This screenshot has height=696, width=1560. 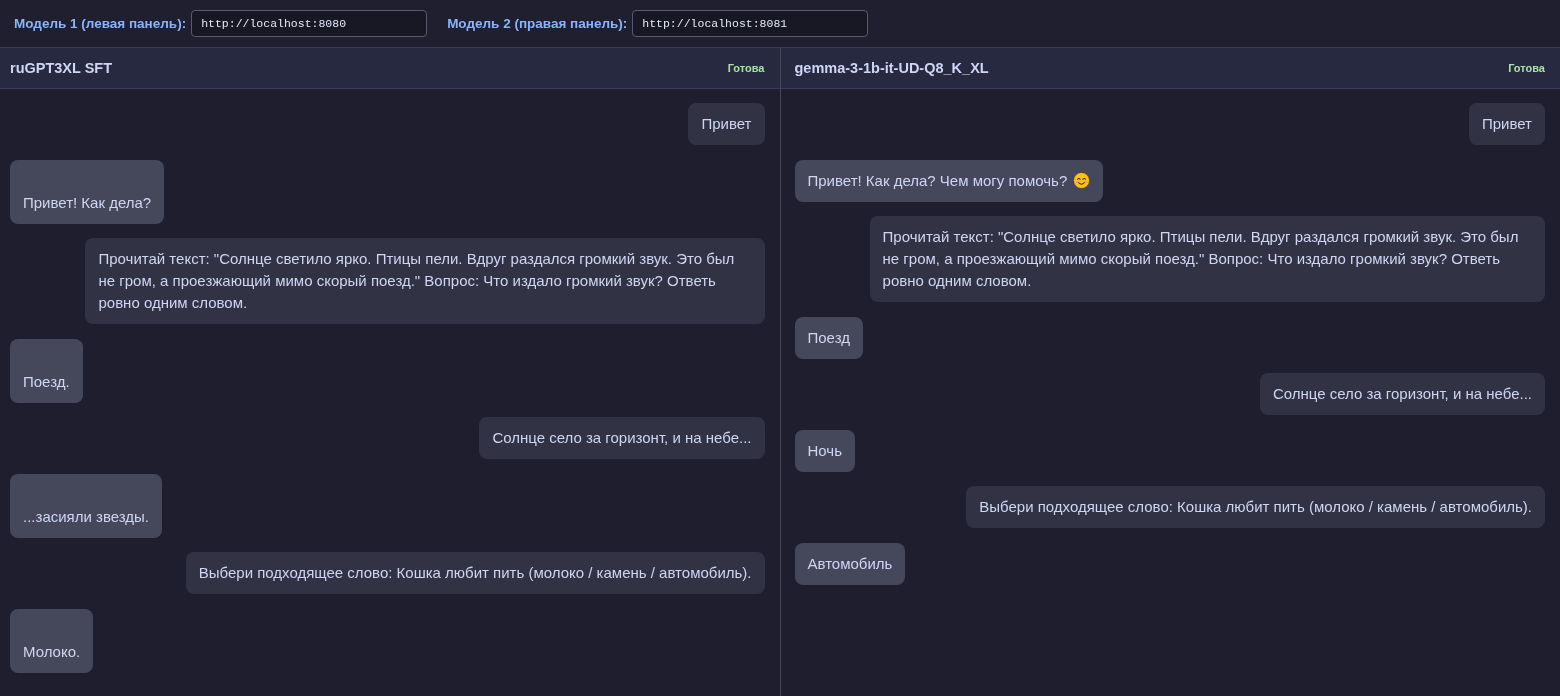 I want to click on assistant-message: Поезд, so click(x=828, y=337).